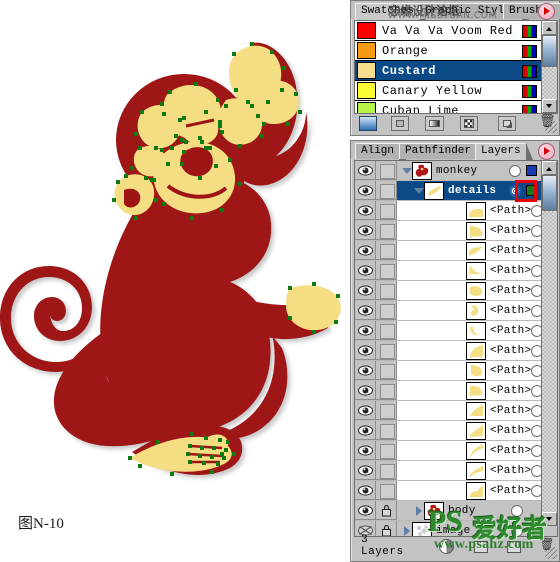  I want to click on layer-row: details, so click(448, 191).